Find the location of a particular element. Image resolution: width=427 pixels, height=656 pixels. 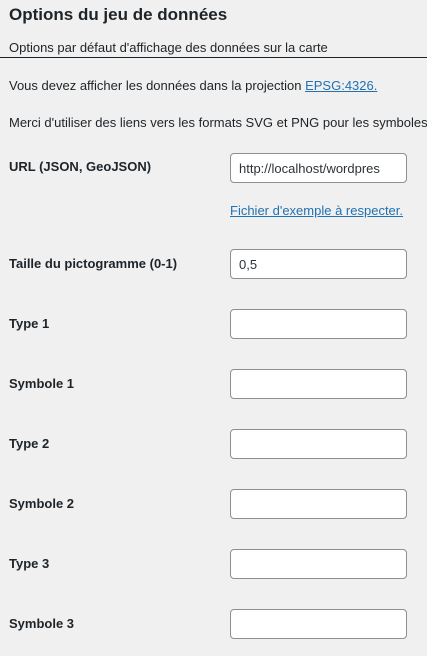

type3-label: Type 3 is located at coordinates (29, 563).